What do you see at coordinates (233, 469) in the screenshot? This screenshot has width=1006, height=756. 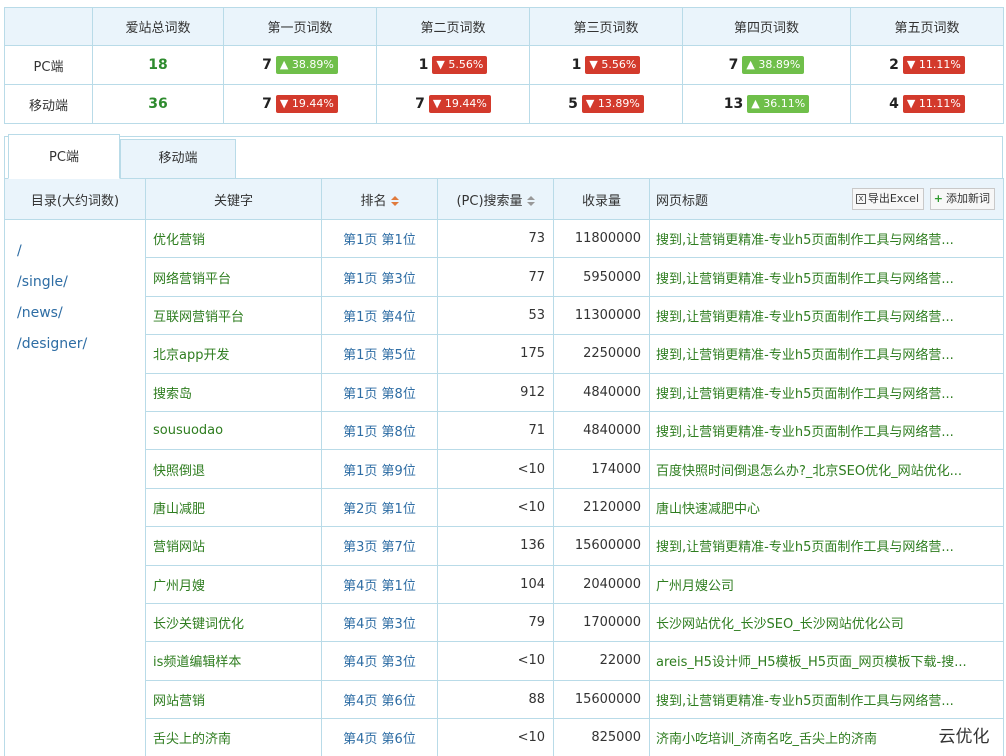 I see `keyword-cell: 快照倒退` at bounding box center [233, 469].